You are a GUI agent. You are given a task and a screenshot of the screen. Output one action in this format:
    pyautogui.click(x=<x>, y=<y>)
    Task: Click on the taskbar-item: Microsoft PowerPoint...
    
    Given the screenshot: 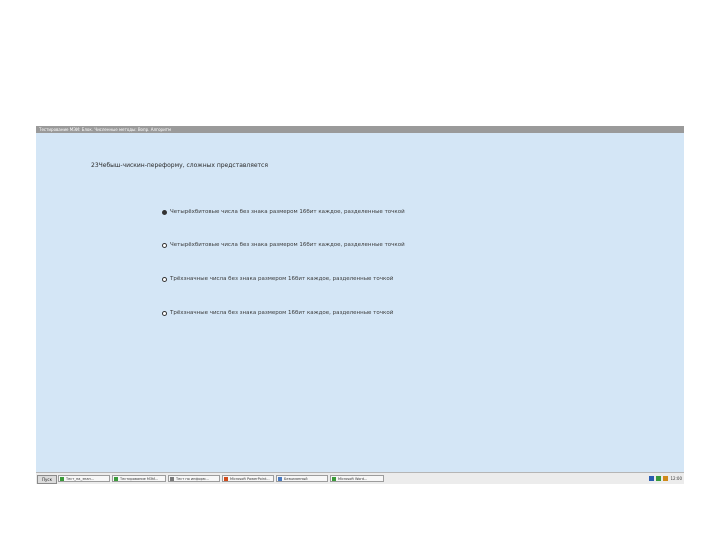 What is the action you would take?
    pyautogui.click(x=248, y=478)
    